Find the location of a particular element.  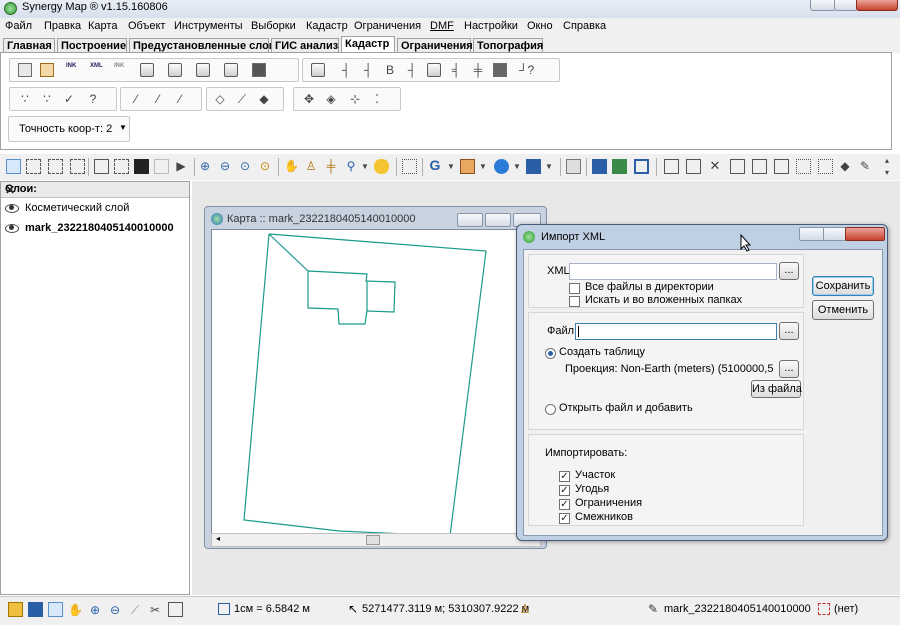

tab-restrictions: Ограничения is located at coordinates (435, 45).